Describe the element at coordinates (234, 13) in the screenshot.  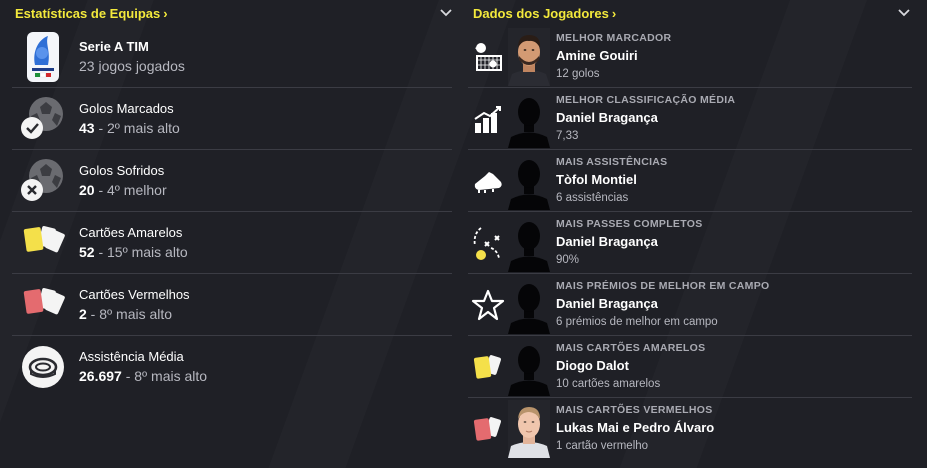
I see `team-stats-header: Estatísticas de Equipas ›` at that location.